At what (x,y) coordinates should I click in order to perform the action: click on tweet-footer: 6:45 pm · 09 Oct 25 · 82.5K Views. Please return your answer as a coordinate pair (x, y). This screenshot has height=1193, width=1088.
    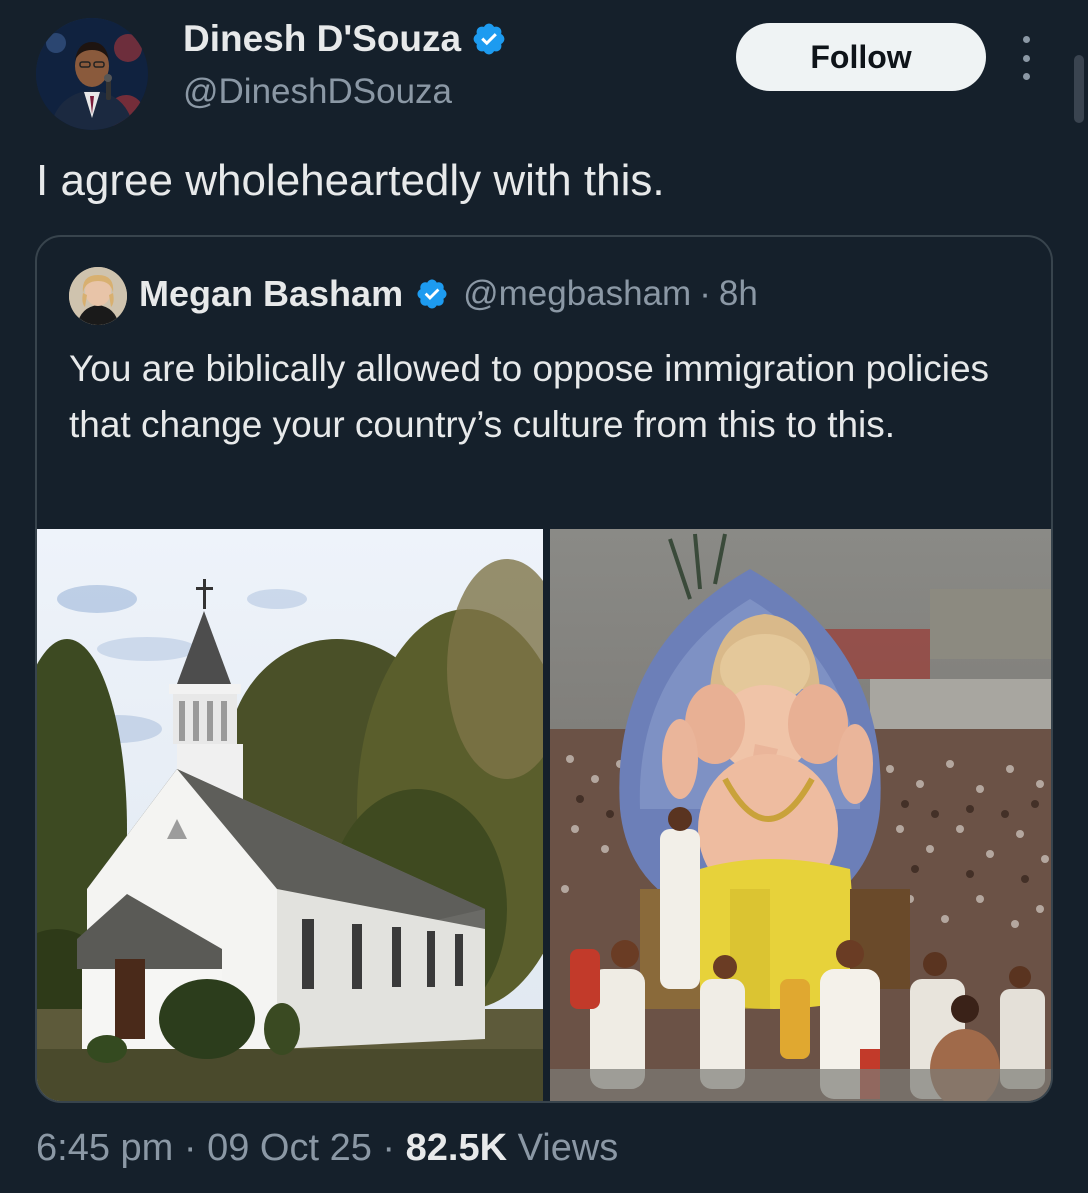
    Looking at the image, I should click on (327, 1148).